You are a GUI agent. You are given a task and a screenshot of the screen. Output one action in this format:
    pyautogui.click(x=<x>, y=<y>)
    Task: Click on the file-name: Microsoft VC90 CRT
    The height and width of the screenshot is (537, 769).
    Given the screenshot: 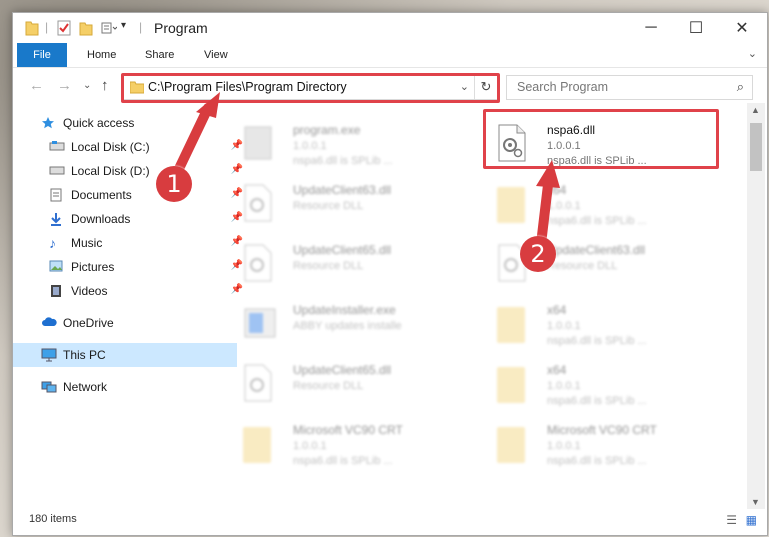 What is the action you would take?
    pyautogui.click(x=348, y=430)
    